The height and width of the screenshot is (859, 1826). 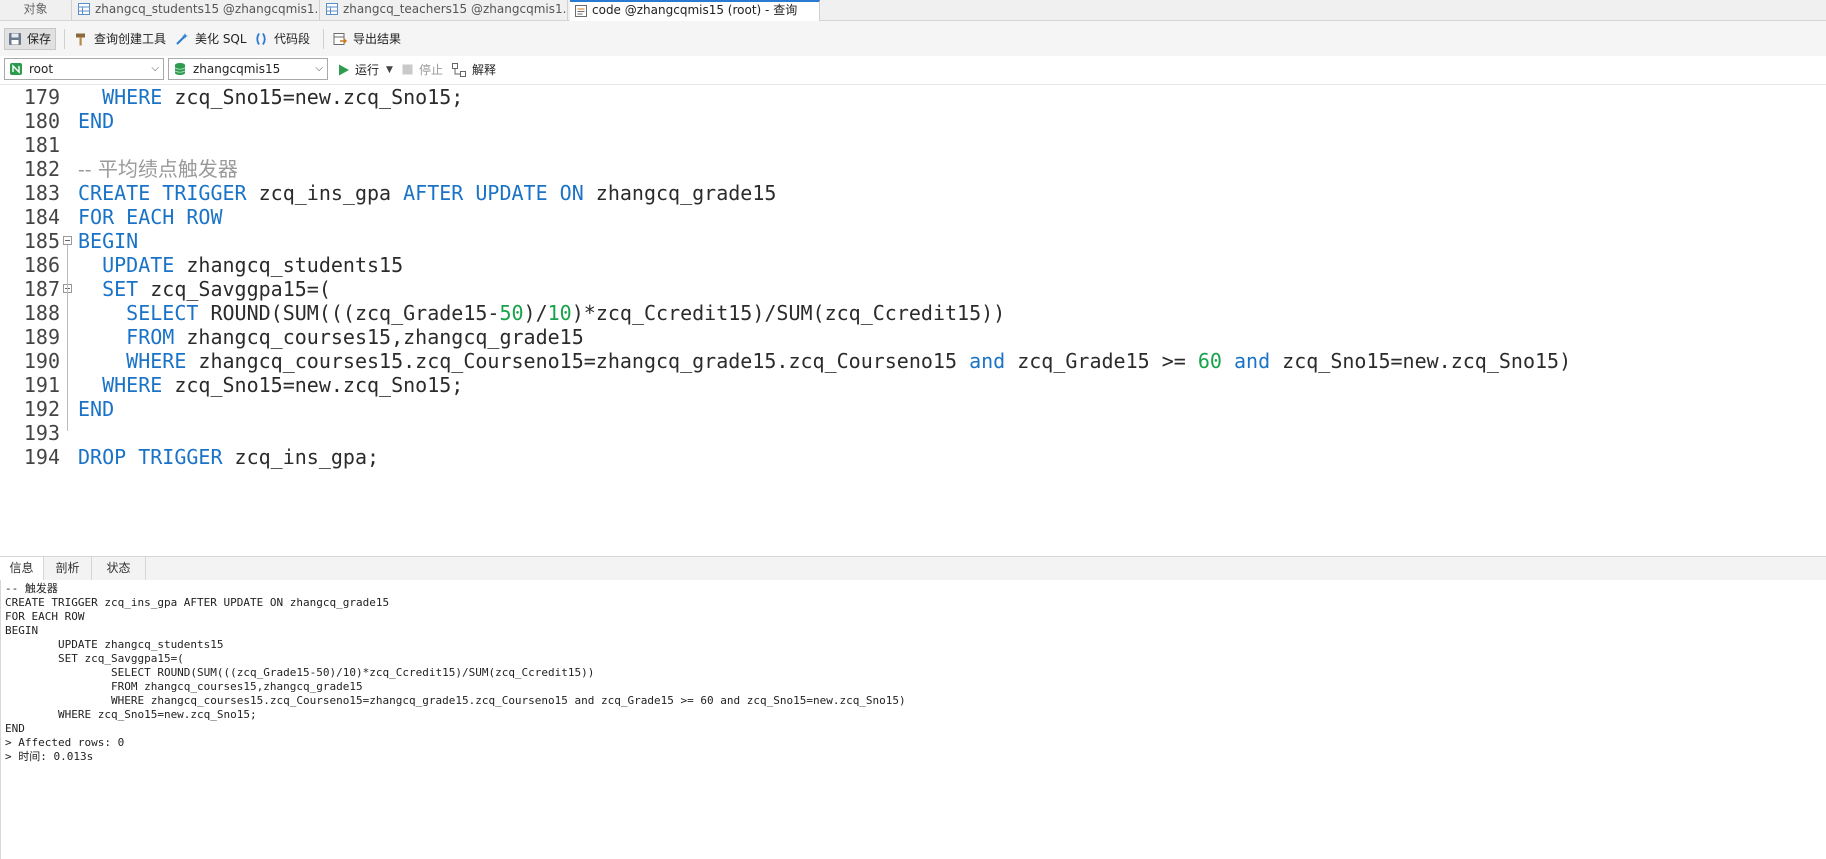 I want to click on sql-keyword: UPDATE, so click(x=138, y=265).